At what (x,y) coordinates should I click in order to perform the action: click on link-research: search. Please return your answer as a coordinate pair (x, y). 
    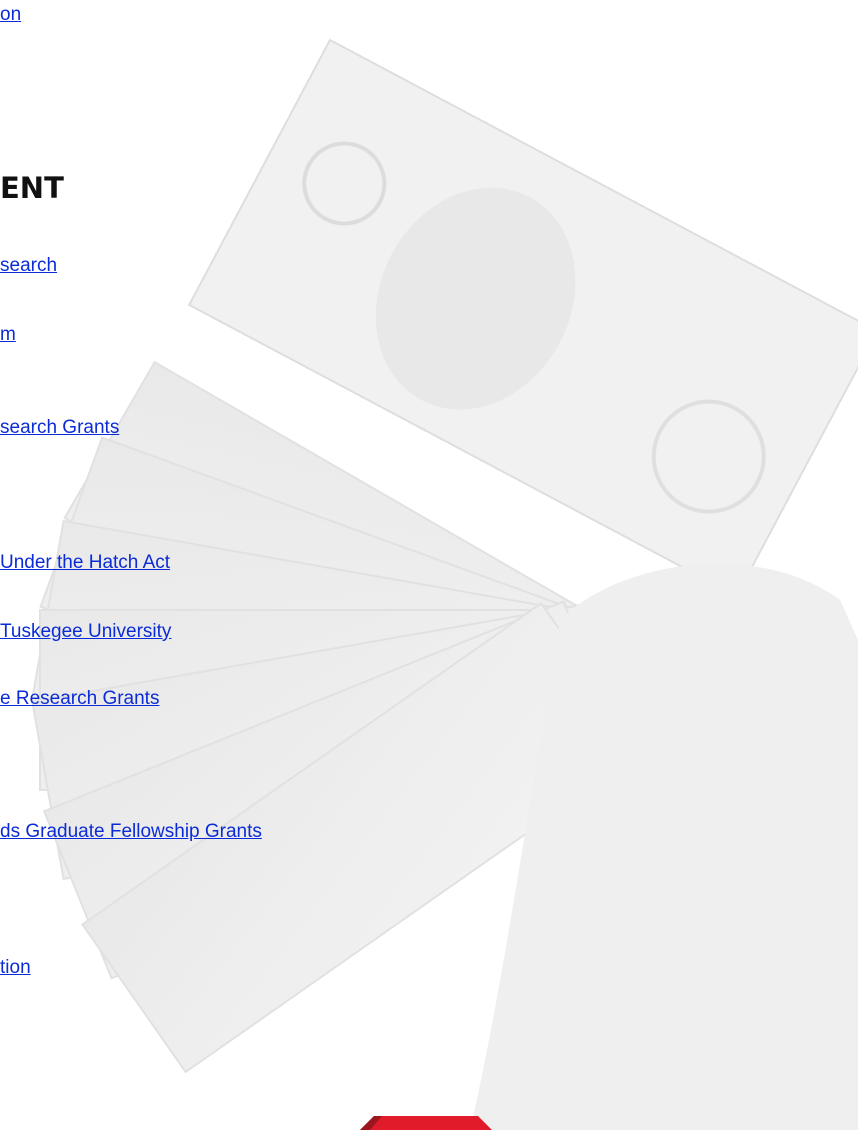
    Looking at the image, I should click on (28, 266).